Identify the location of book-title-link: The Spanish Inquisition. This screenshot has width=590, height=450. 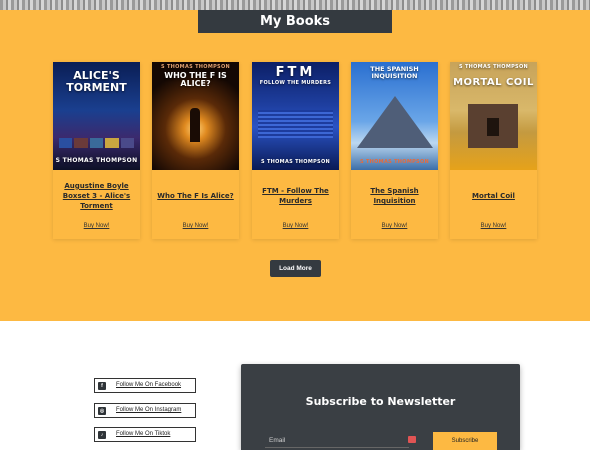
(394, 196).